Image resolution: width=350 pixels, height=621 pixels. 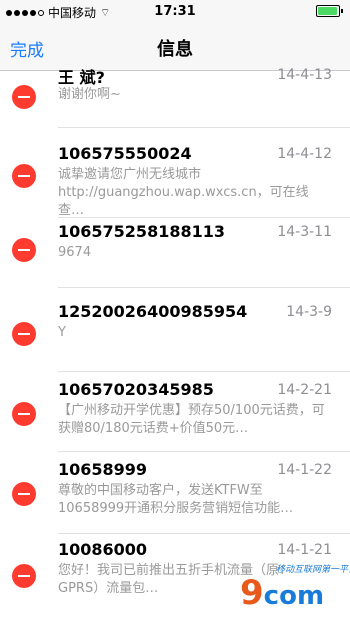 I want to click on watermark-brand-number: 9, so click(x=252, y=593).